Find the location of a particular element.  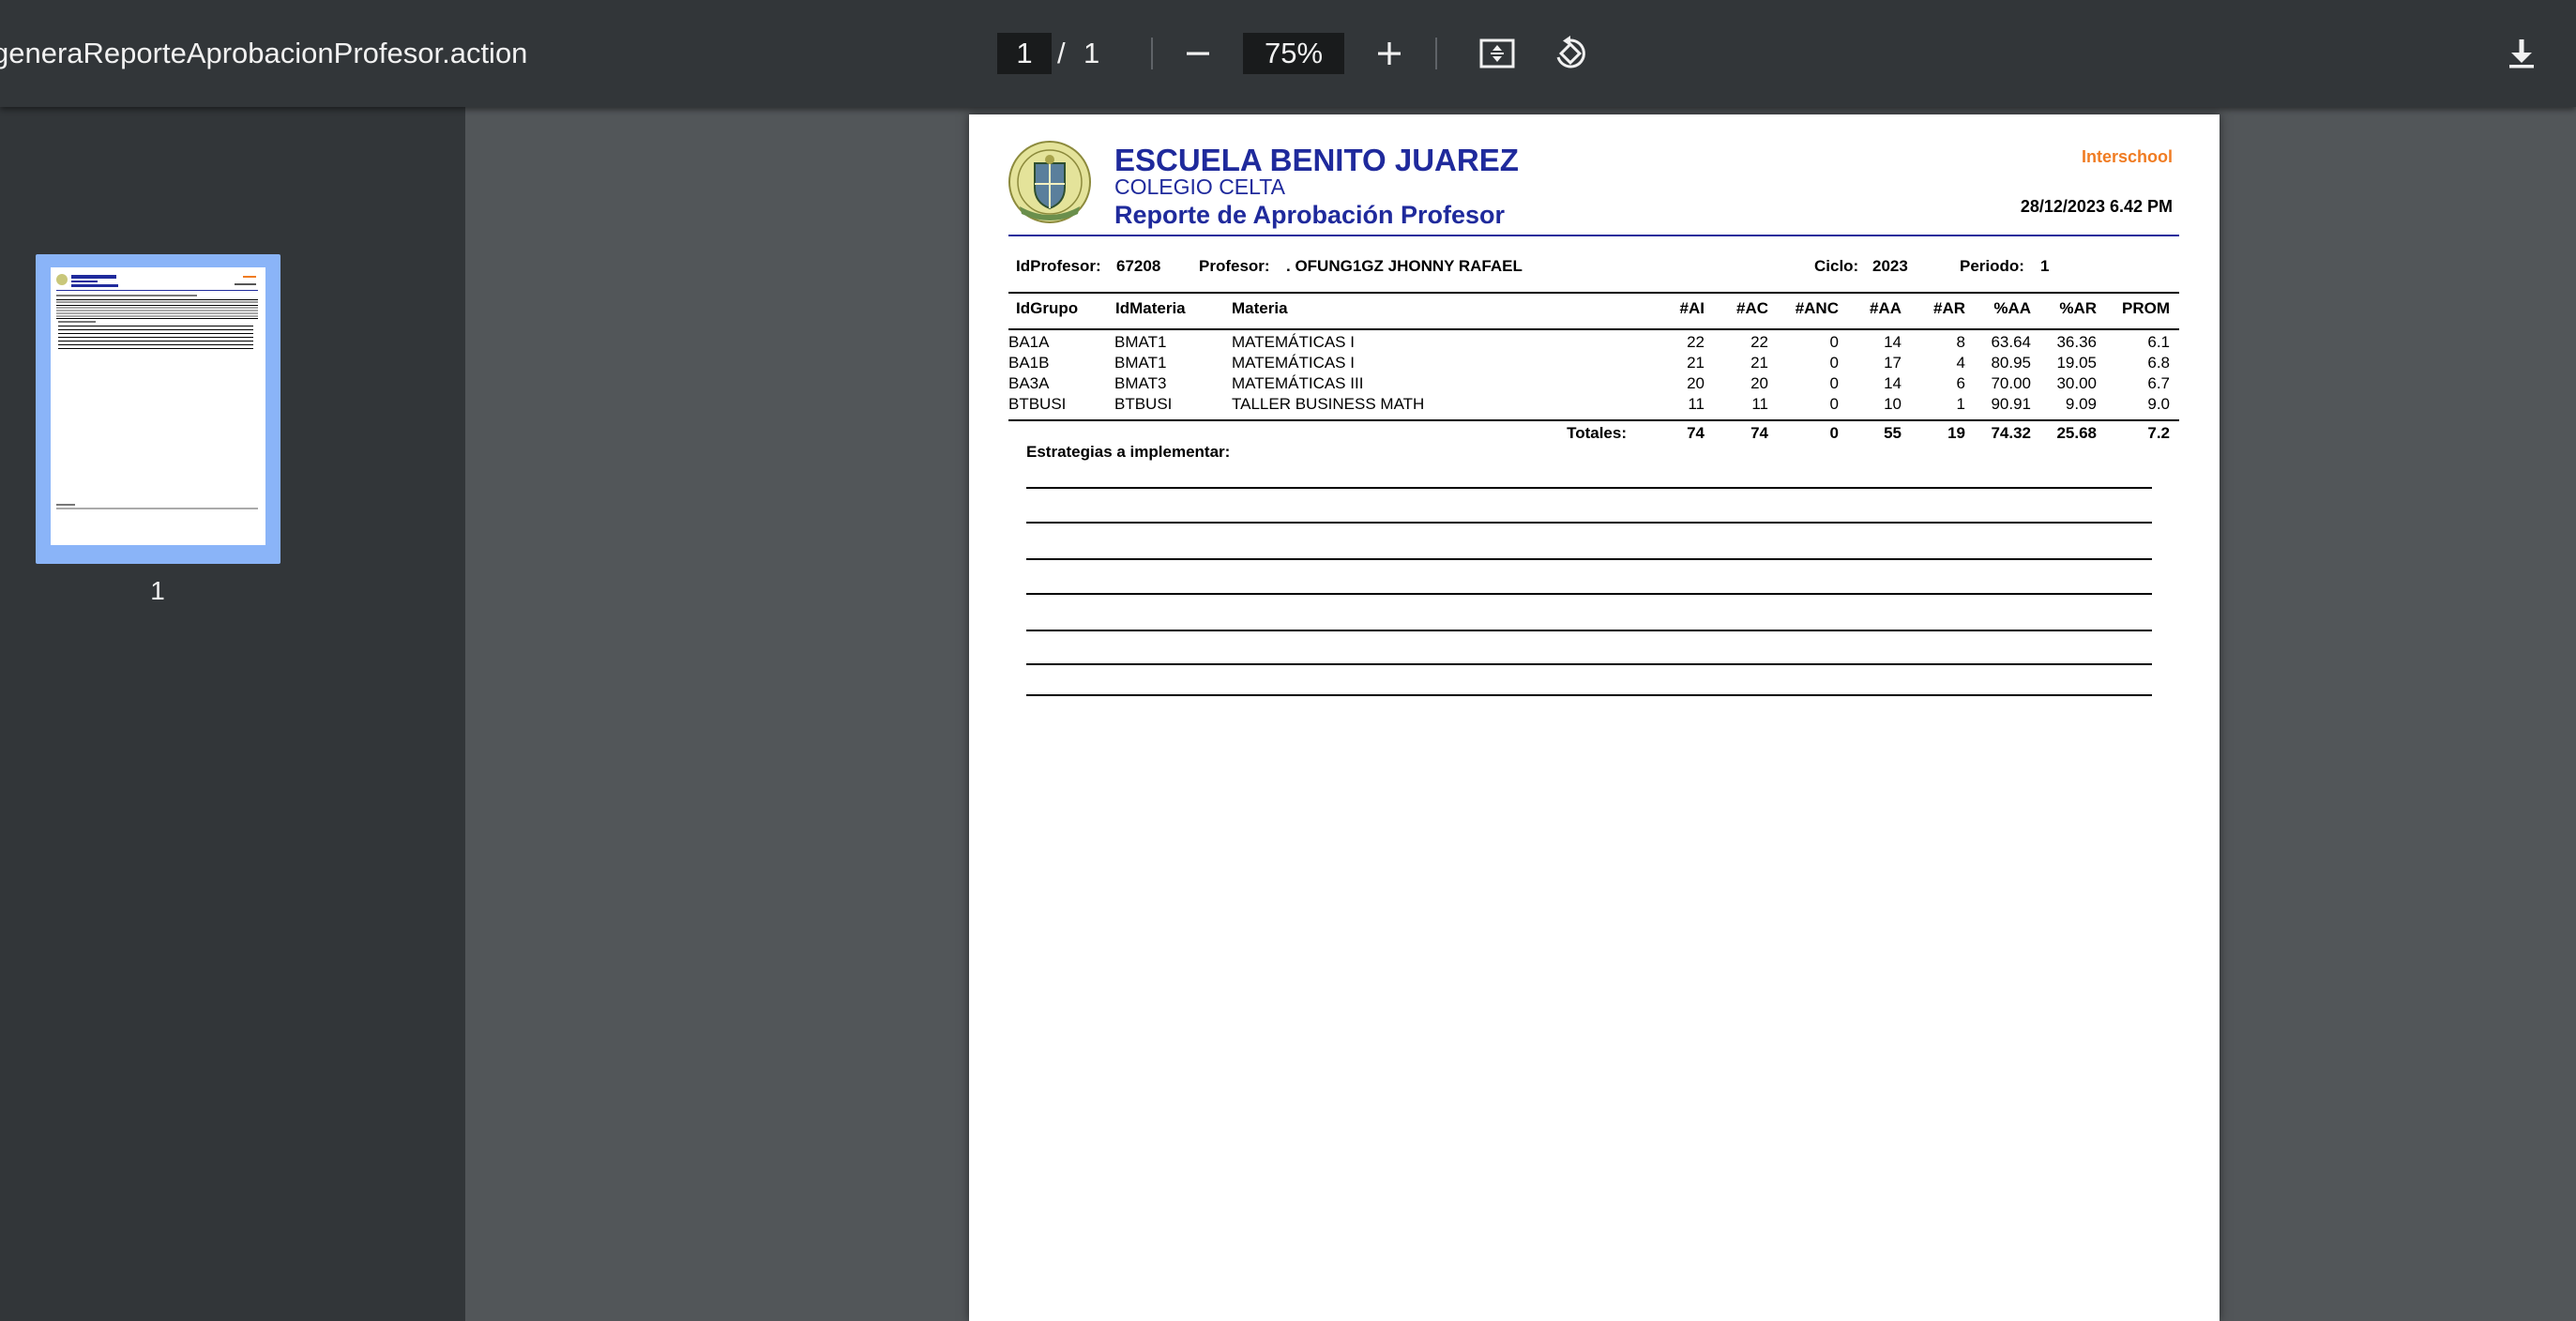

table-top-rule is located at coordinates (1593, 293).